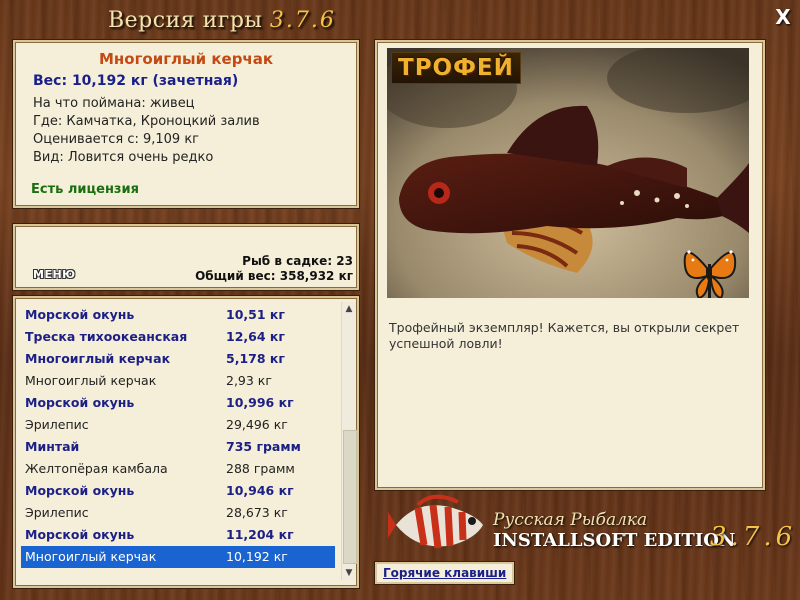 The width and height of the screenshot is (800, 600). What do you see at coordinates (178, 513) in the screenshot?
I see `catch-list-item: Эрилепис 28,673 кг` at bounding box center [178, 513].